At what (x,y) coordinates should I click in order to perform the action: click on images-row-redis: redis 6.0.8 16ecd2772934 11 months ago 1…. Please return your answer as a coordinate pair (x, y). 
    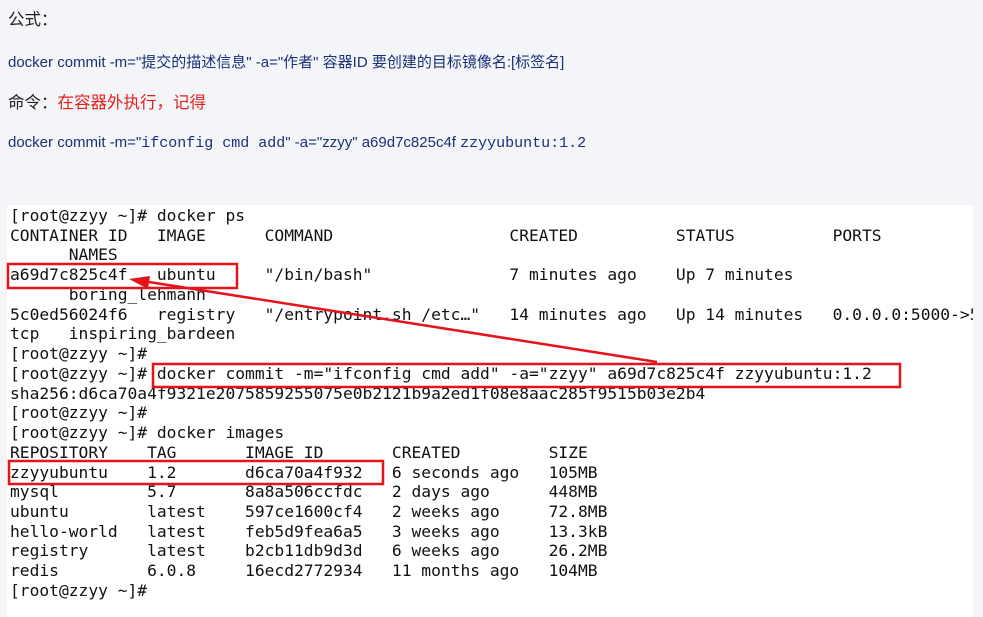
    Looking at the image, I should click on (304, 571).